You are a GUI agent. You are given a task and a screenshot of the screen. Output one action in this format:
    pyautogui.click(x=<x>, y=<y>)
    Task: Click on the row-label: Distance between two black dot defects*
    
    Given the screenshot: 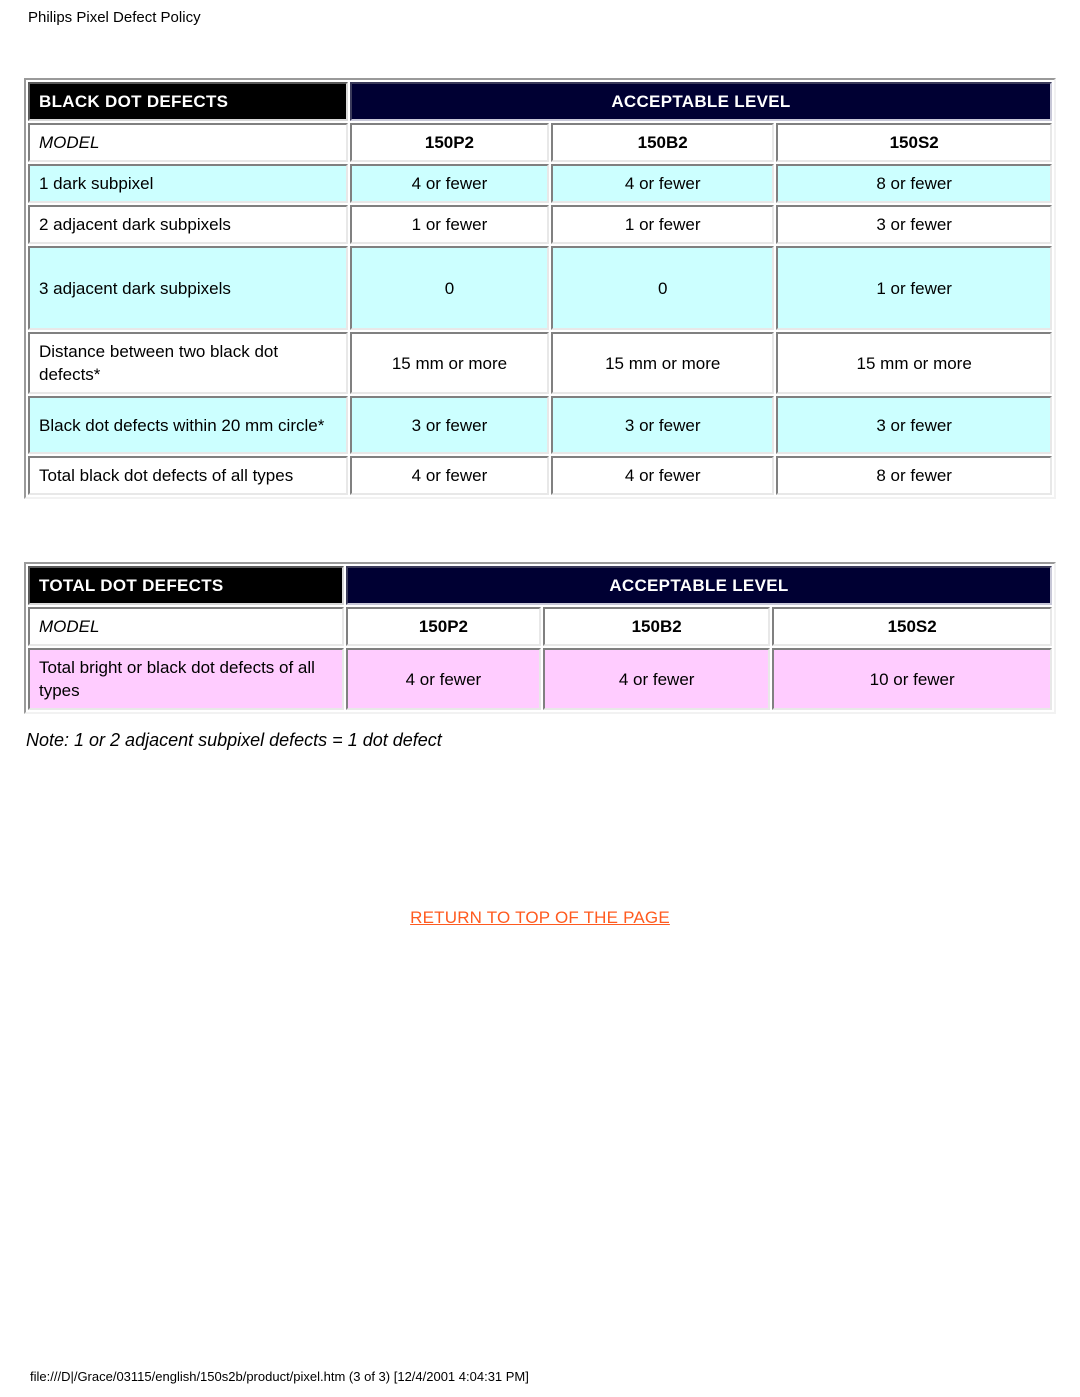 What is the action you would take?
    pyautogui.click(x=188, y=363)
    